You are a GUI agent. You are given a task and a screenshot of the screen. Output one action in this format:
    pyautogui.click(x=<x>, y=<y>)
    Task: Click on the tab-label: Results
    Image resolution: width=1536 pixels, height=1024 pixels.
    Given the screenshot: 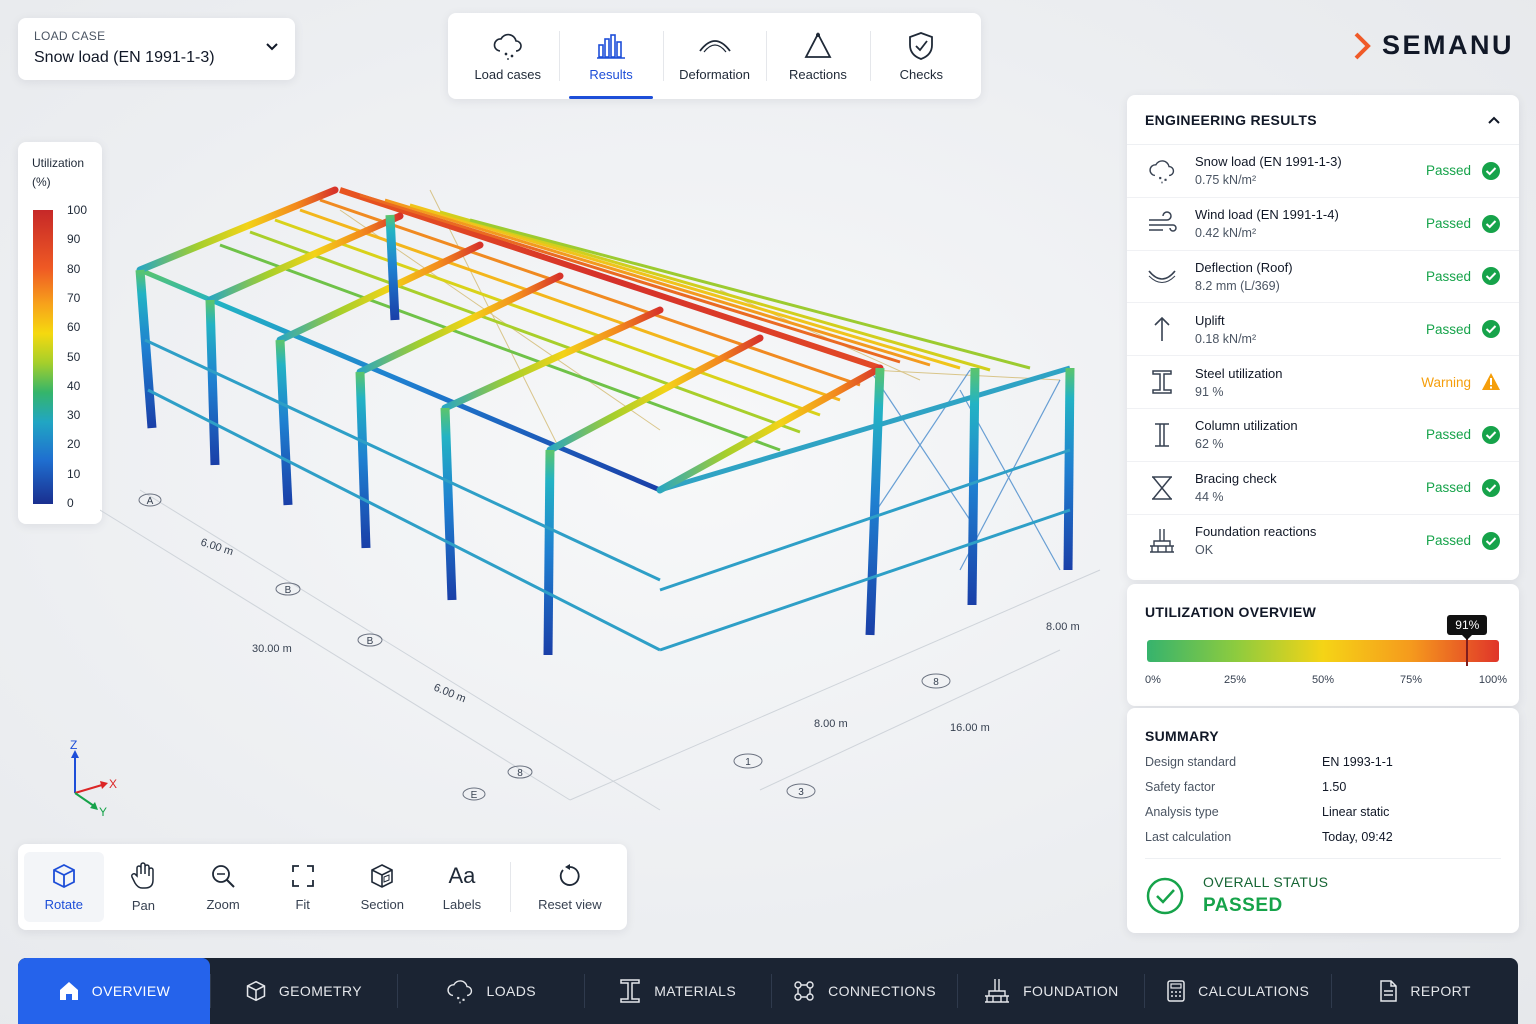 What is the action you would take?
    pyautogui.click(x=611, y=74)
    